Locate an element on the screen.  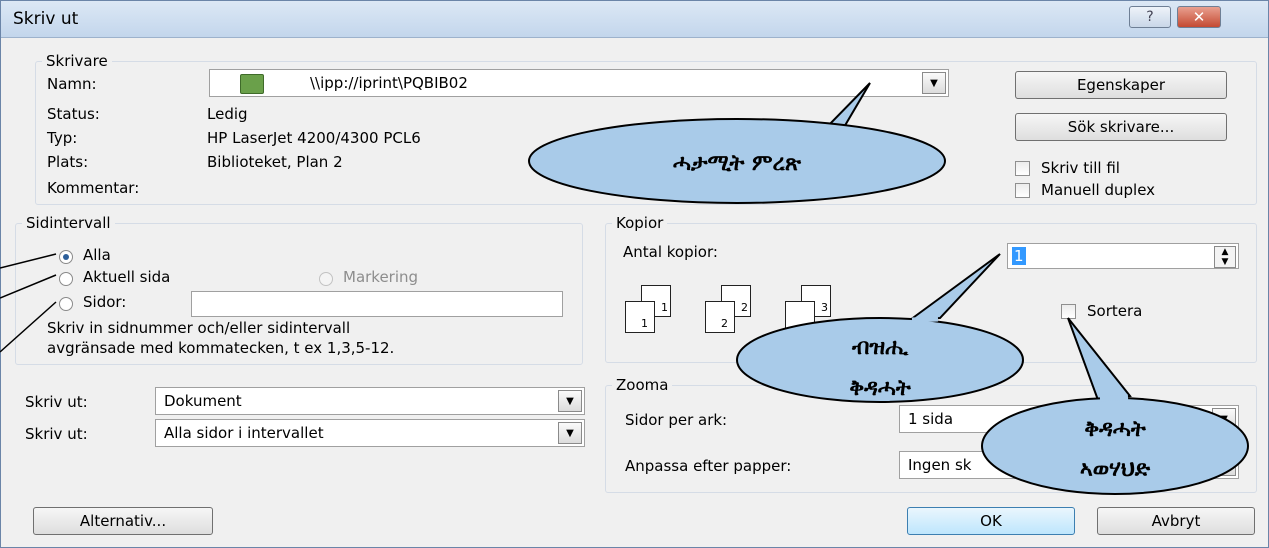
callout-printer-name-text: ሓታሚት ምረጽ is located at coordinates (737, 163).